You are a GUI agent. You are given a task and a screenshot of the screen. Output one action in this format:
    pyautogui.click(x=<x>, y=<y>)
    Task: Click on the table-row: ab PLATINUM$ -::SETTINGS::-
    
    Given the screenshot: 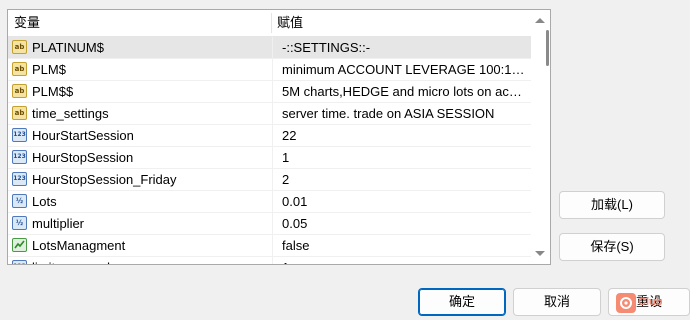 What is the action you would take?
    pyautogui.click(x=269, y=48)
    